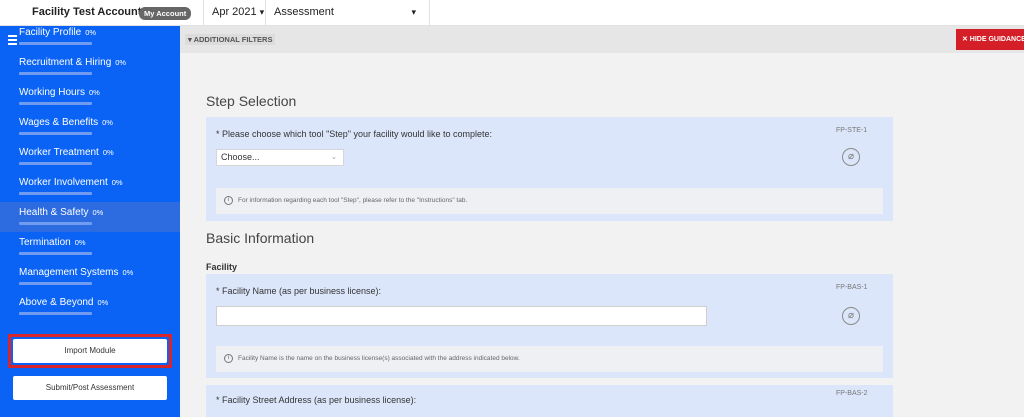 This screenshot has width=1024, height=417. I want to click on import-module-button: Import Module, so click(90, 351).